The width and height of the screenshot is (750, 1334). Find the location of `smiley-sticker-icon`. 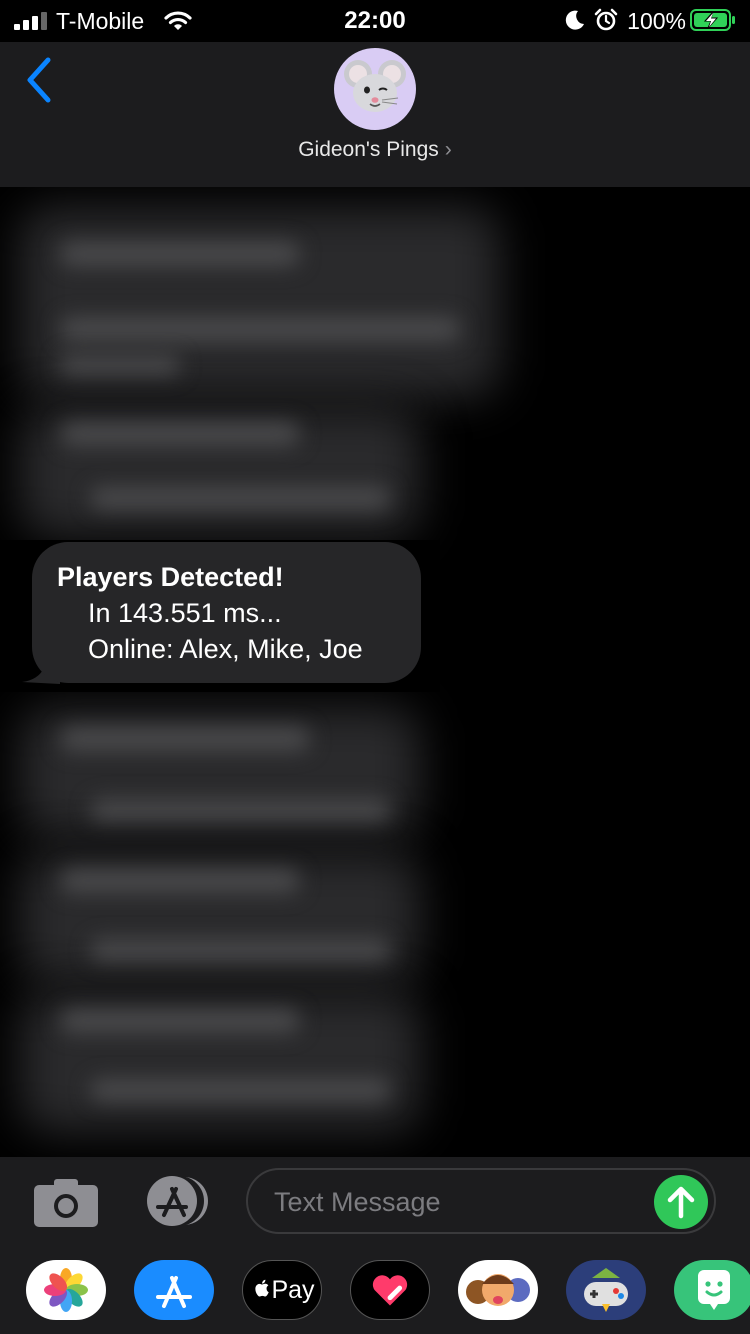

smiley-sticker-icon is located at coordinates (714, 1290).